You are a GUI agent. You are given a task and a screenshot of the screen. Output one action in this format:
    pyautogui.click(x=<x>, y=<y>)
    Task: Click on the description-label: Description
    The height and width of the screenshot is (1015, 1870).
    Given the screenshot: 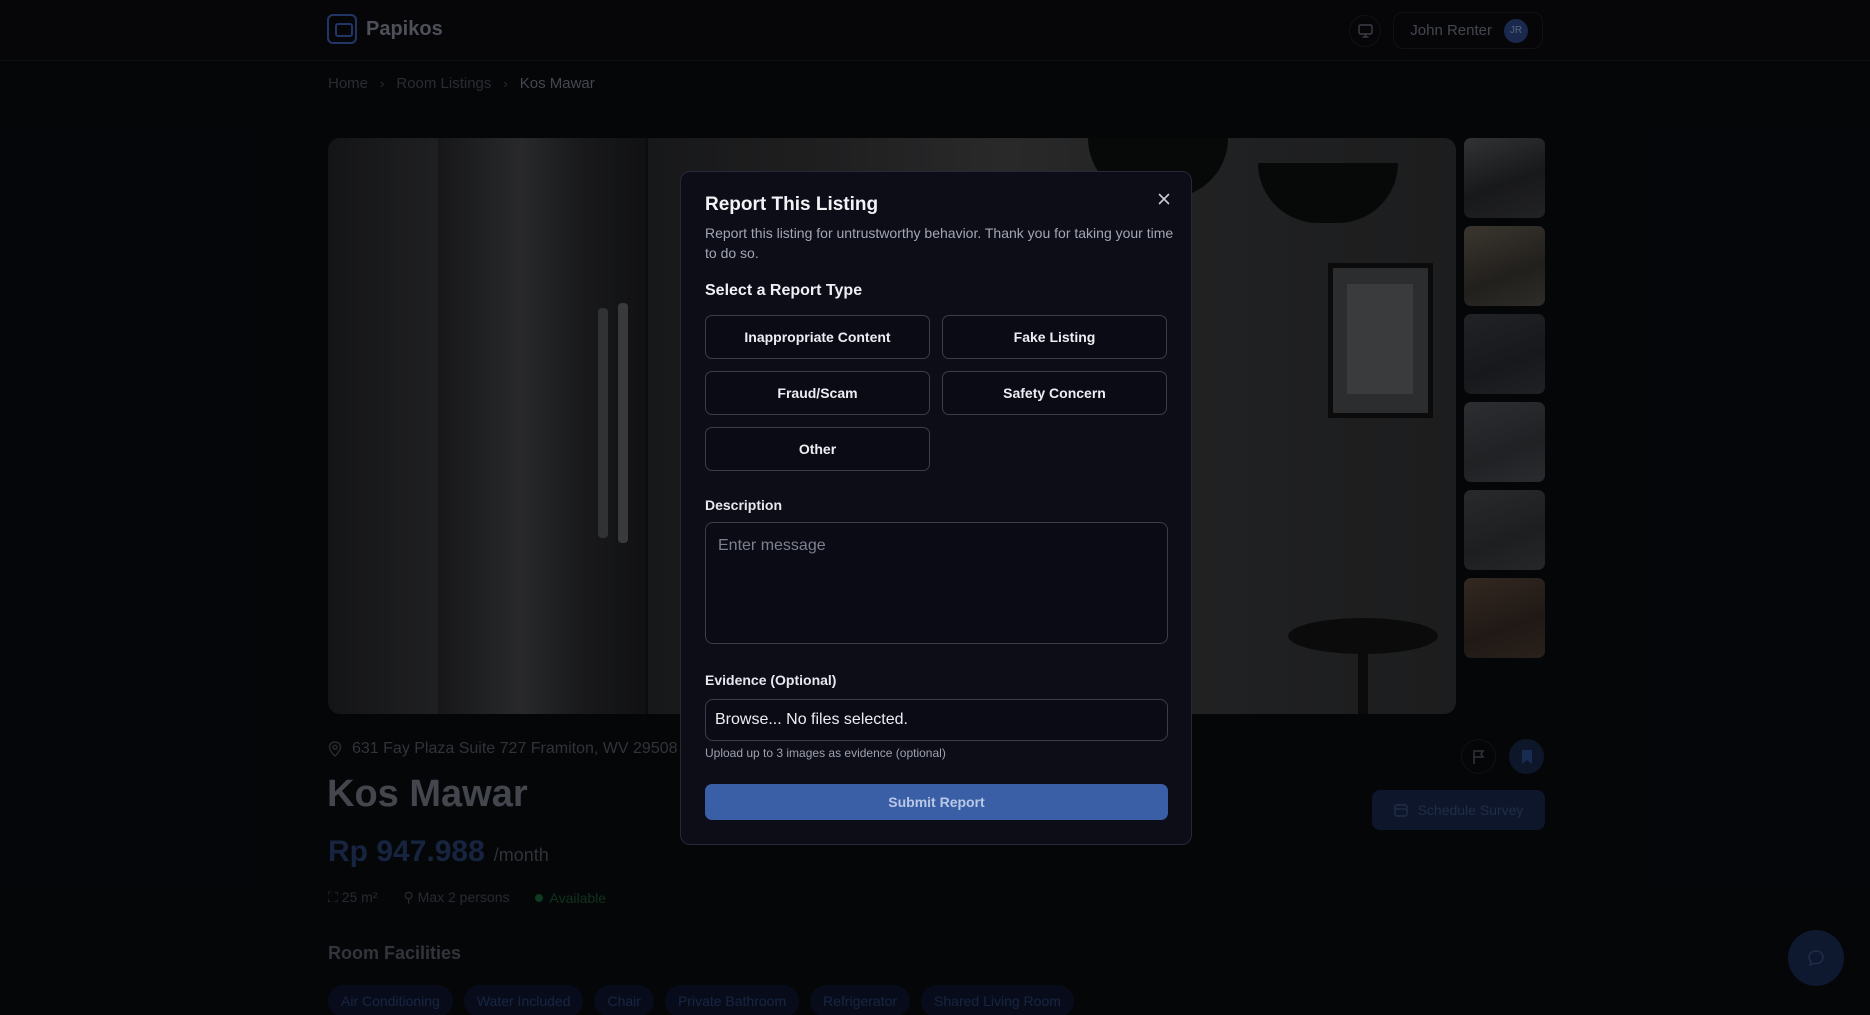 What is the action you would take?
    pyautogui.click(x=744, y=505)
    